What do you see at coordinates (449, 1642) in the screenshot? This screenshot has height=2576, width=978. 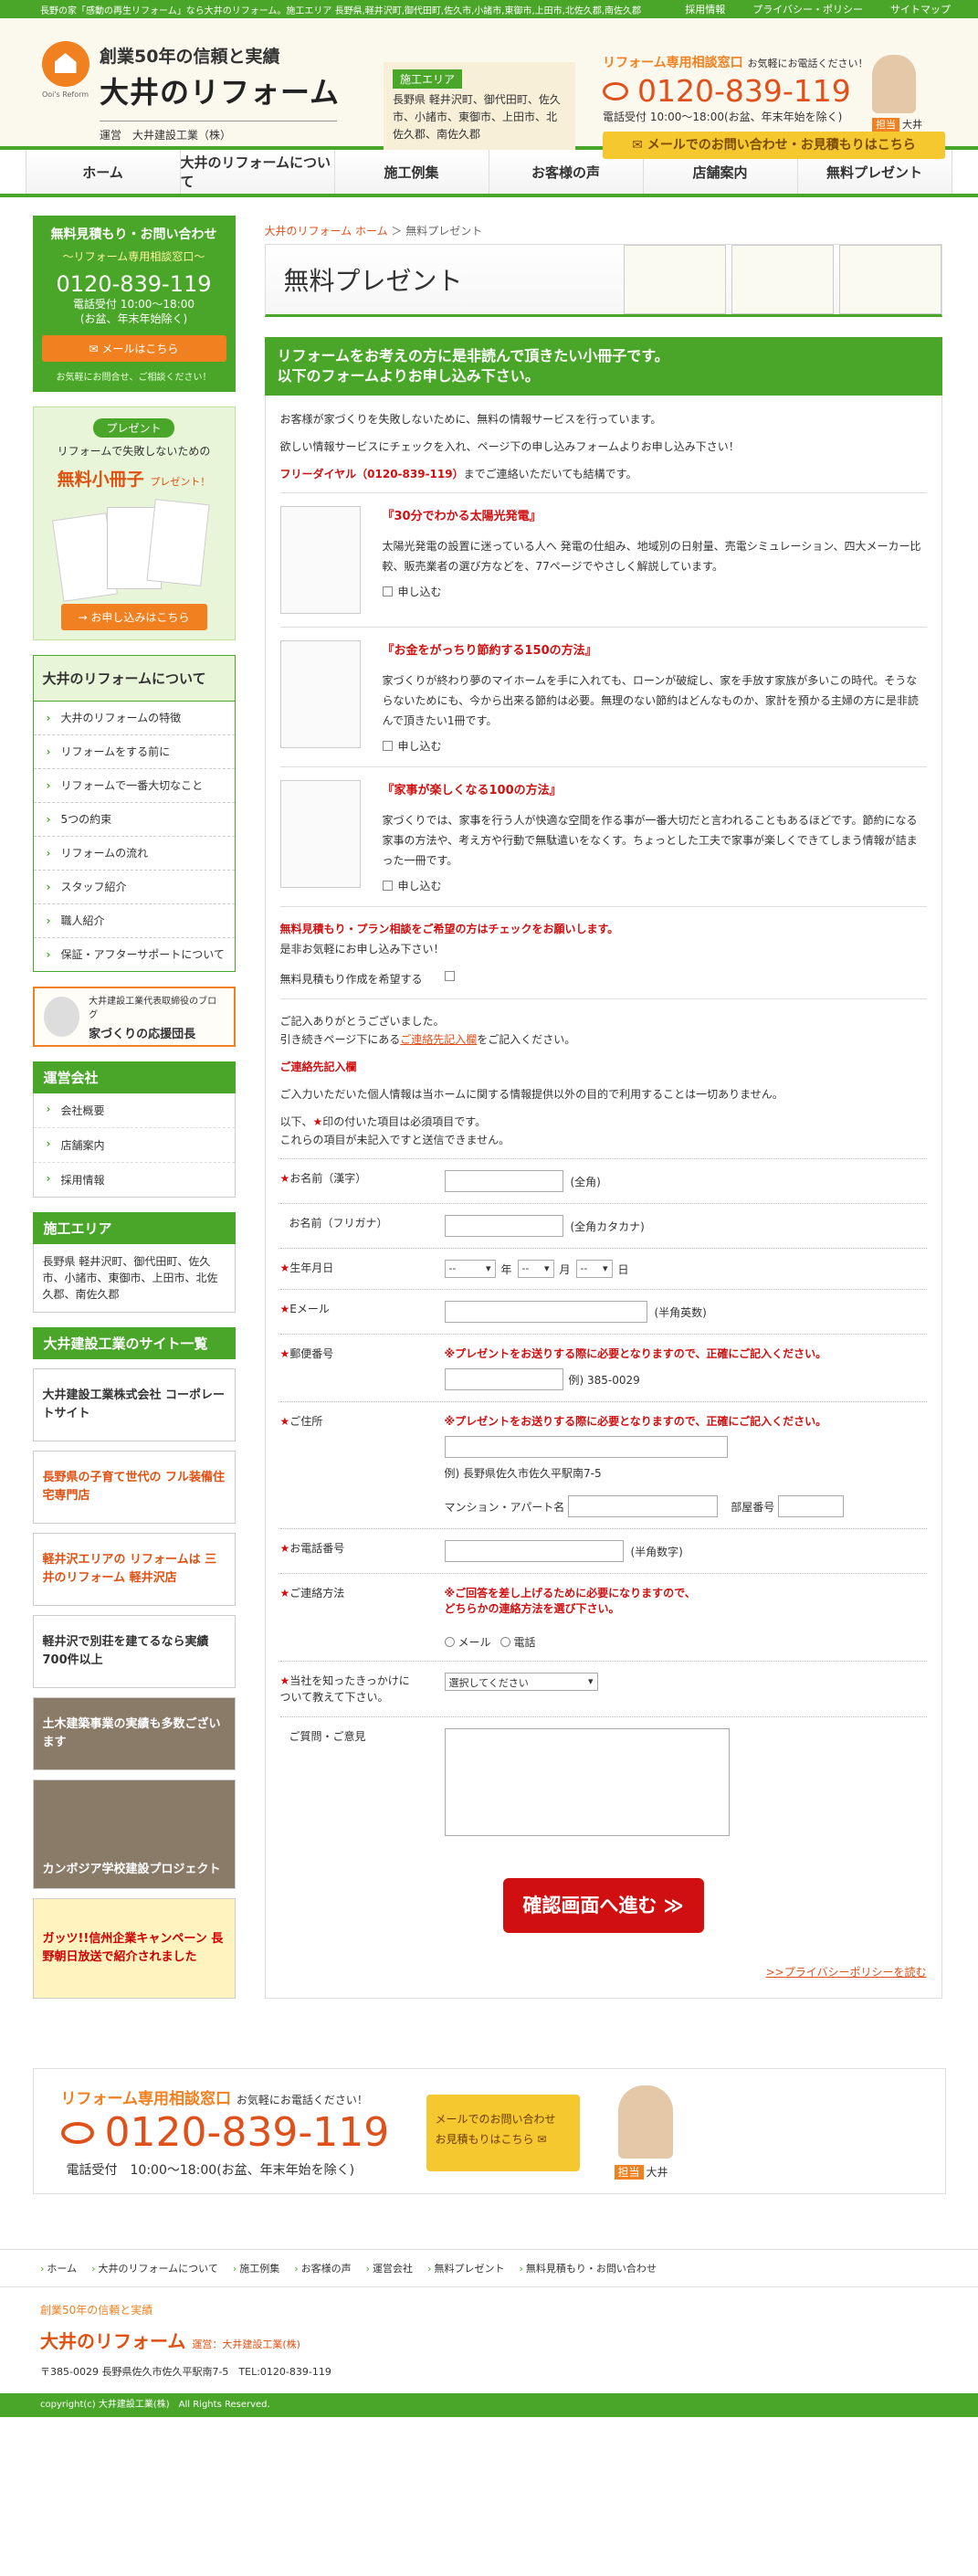 I see `method-mail-radio` at bounding box center [449, 1642].